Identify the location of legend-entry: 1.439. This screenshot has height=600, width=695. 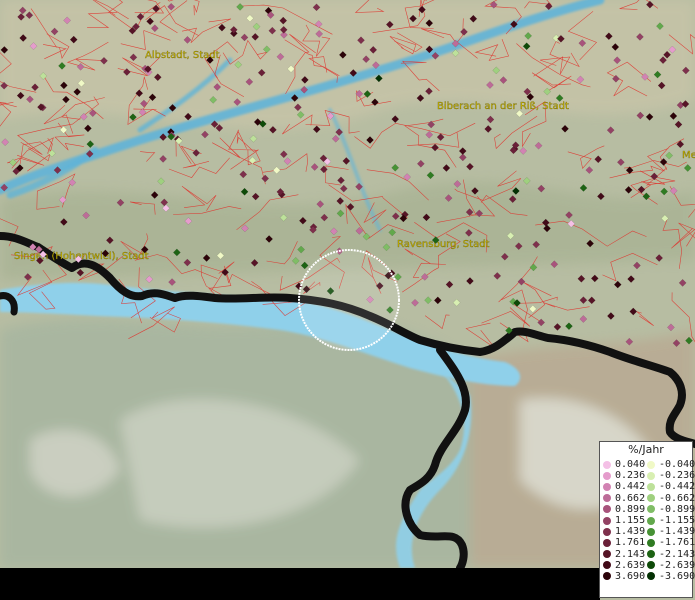
(624, 531).